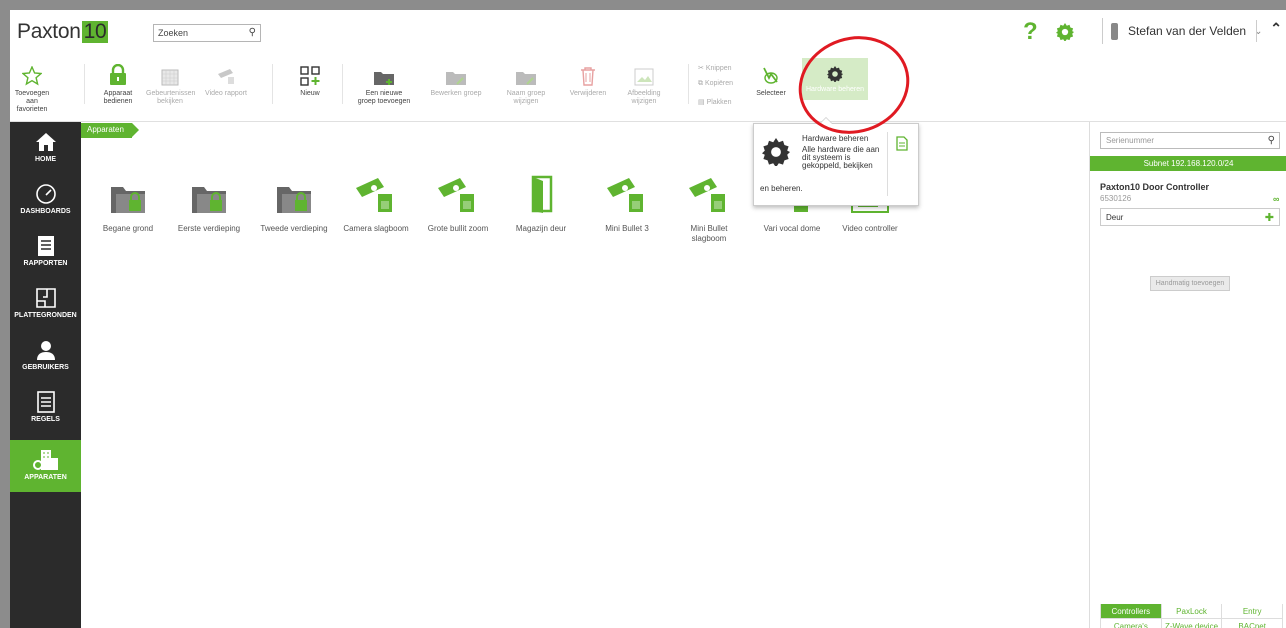 The image size is (1286, 628). I want to click on select-icon, so click(770, 75).